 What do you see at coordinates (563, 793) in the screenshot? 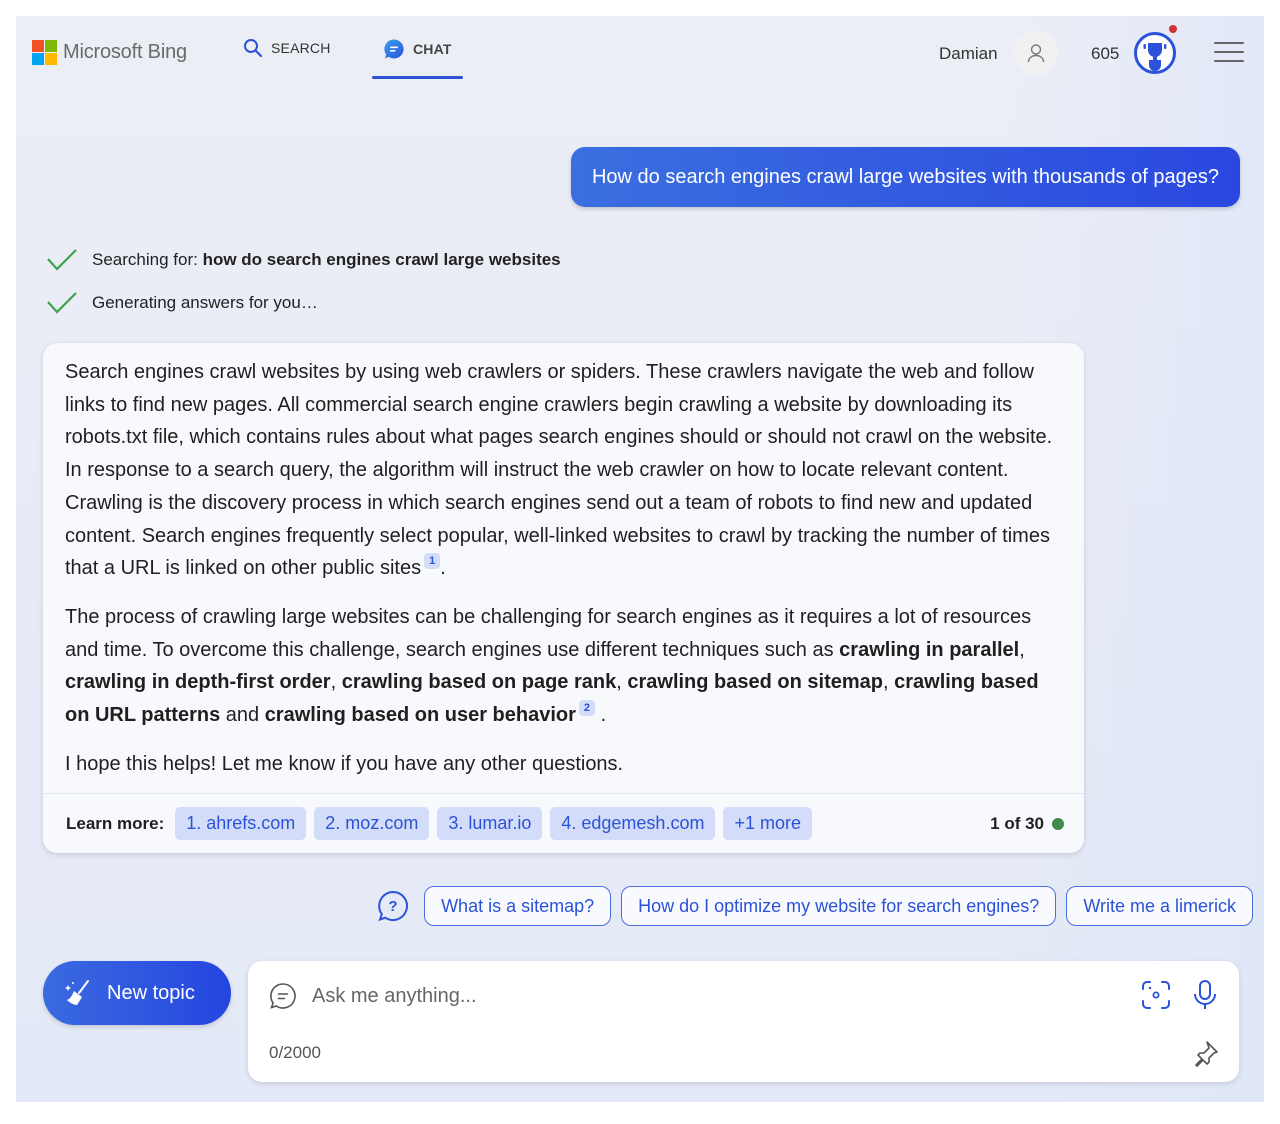
I see `card-divider` at bounding box center [563, 793].